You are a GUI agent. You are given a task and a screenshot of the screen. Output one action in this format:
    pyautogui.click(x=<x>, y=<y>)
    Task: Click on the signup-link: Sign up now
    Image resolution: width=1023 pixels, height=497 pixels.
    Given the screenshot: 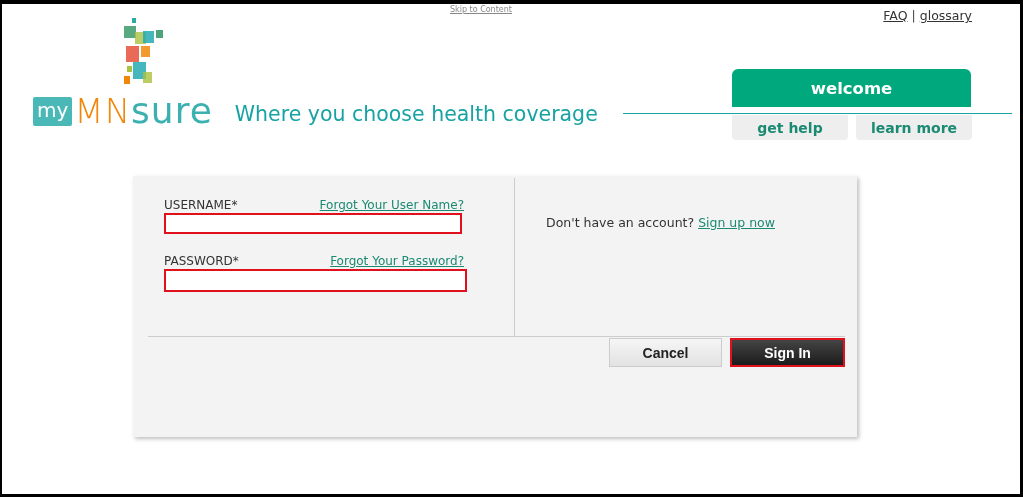 What is the action you would take?
    pyautogui.click(x=736, y=222)
    